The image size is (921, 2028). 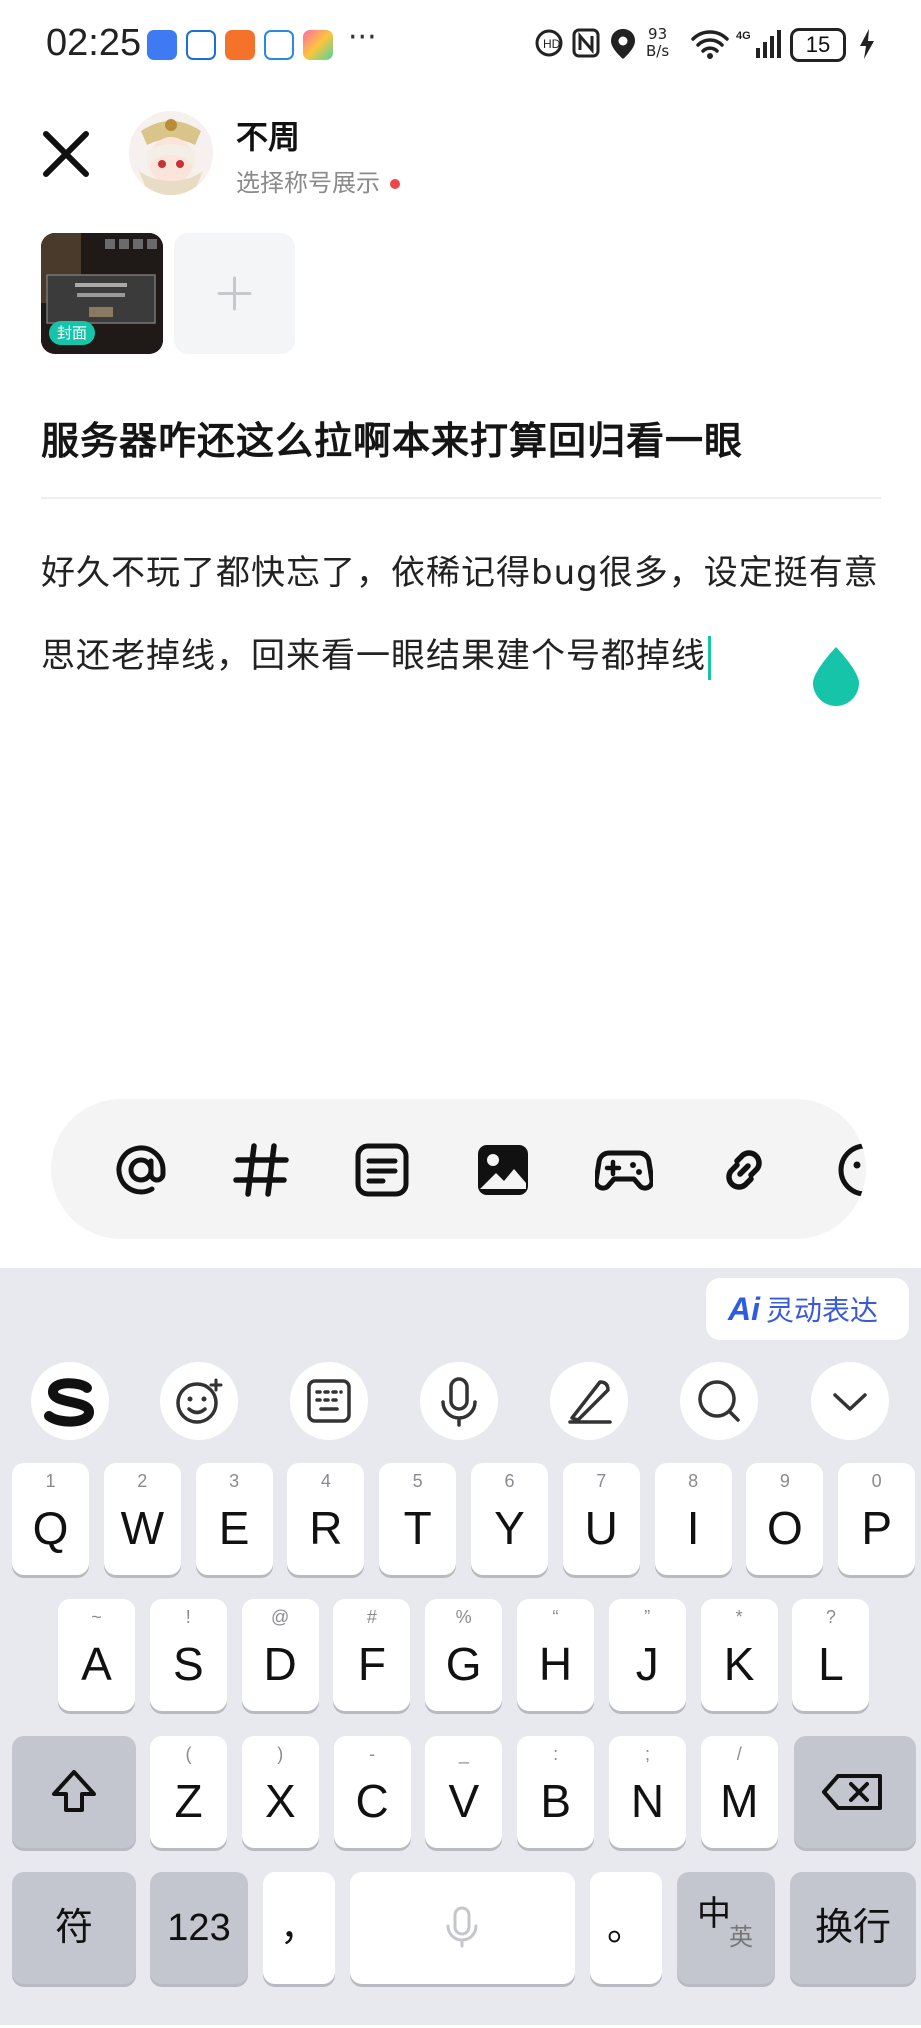 I want to click on key-hint: 6, so click(x=509, y=1481).